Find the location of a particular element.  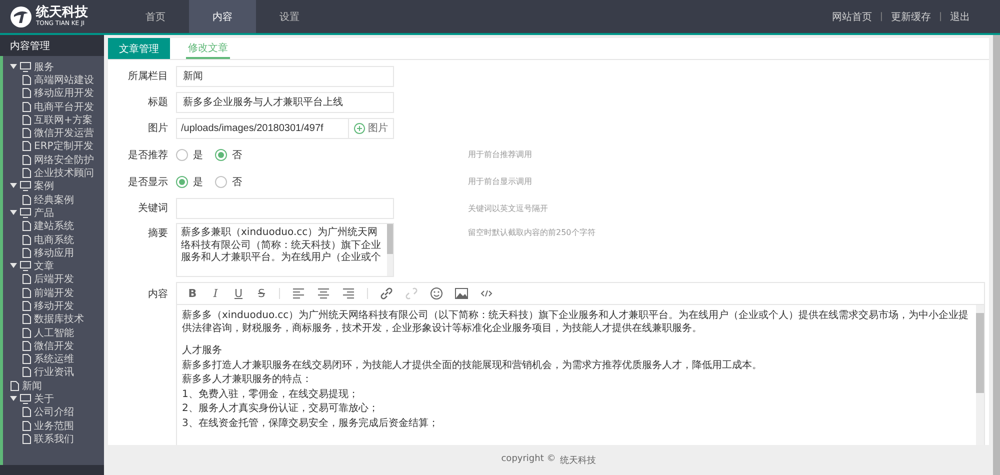

tree-item: 前端开发 is located at coordinates (53, 293).